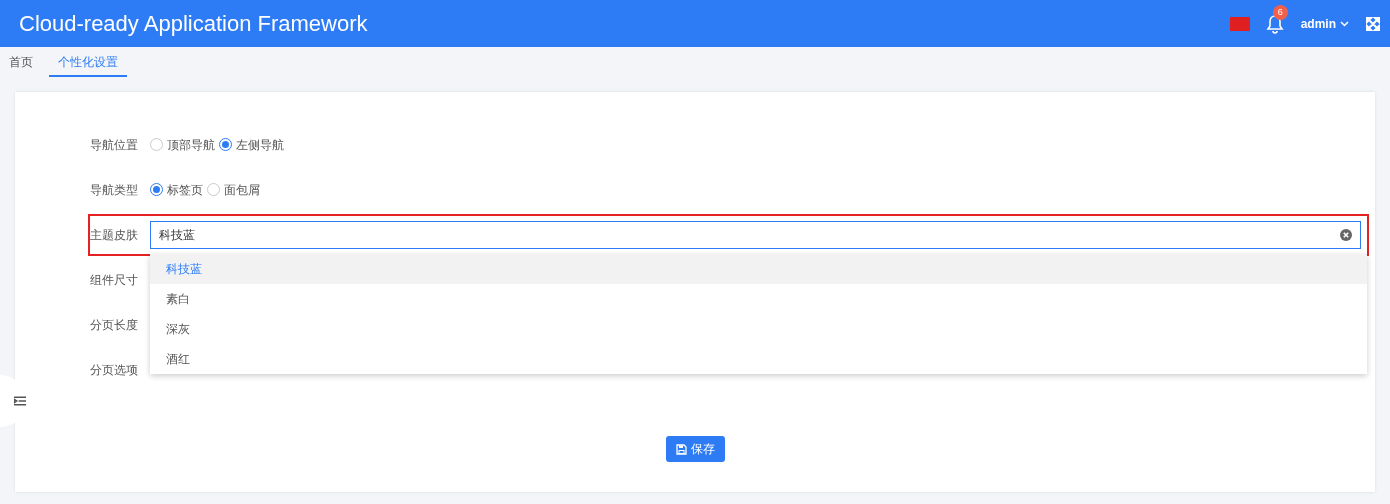 The height and width of the screenshot is (504, 1390). Describe the element at coordinates (114, 280) in the screenshot. I see `field-label: 组件尺寸` at that location.